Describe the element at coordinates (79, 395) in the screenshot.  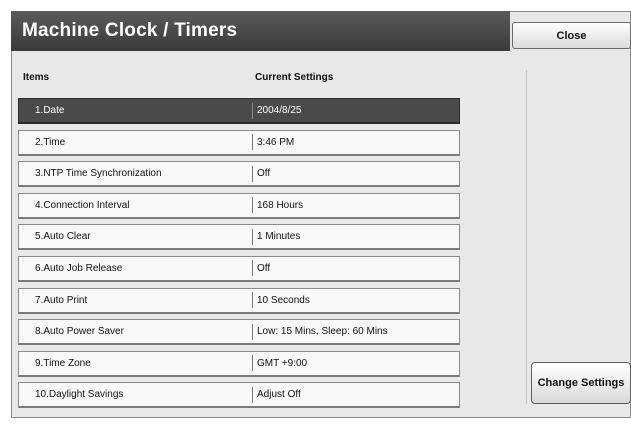
I see `row-item-label: 10.Daylight Savings` at that location.